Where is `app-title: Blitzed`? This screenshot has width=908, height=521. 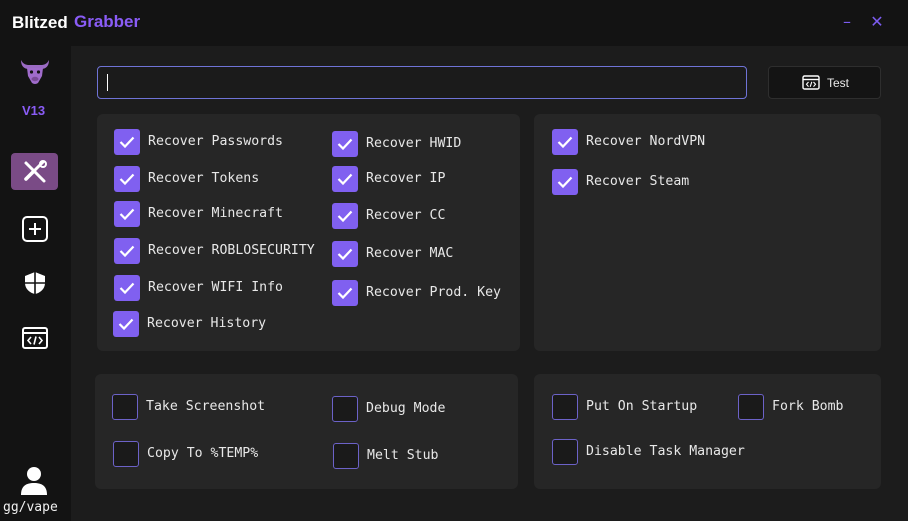 app-title: Blitzed is located at coordinates (40, 22).